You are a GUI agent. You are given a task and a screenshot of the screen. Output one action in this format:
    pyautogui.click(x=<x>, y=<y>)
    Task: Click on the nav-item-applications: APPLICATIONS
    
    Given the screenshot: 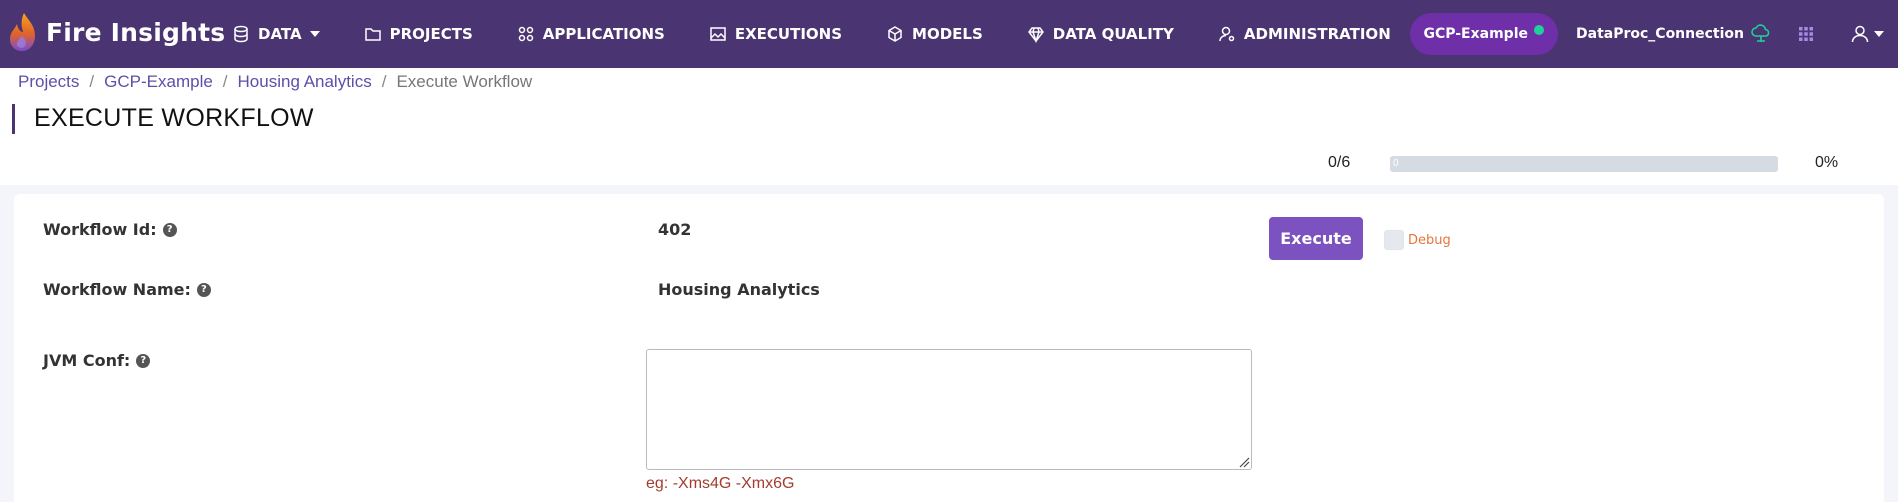 What is the action you would take?
    pyautogui.click(x=591, y=34)
    